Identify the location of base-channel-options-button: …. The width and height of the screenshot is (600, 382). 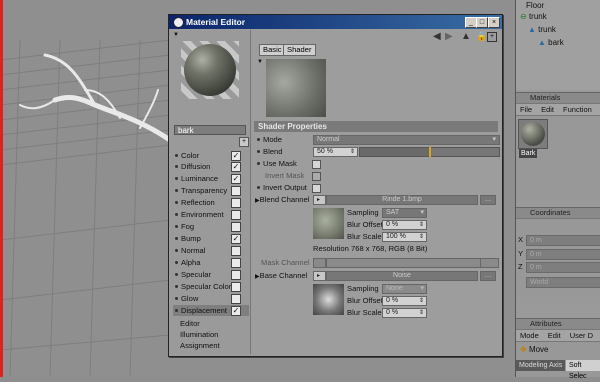
(488, 276).